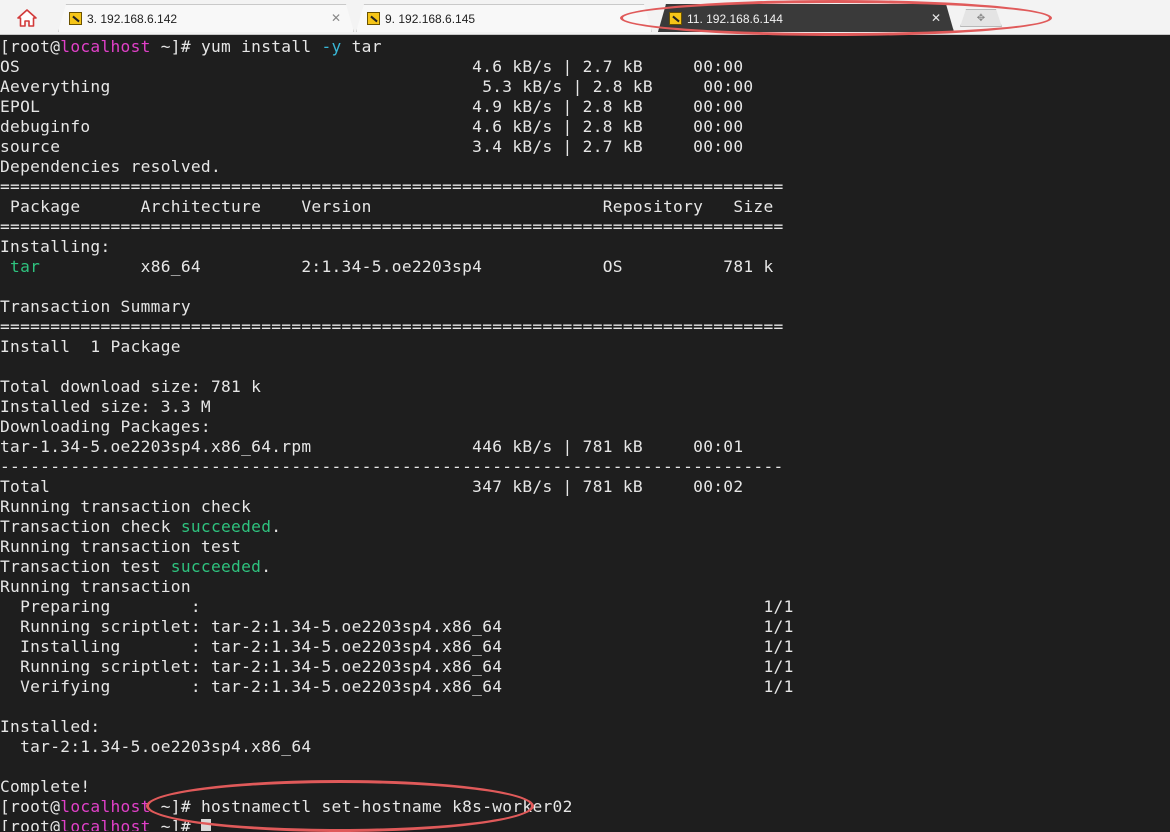  I want to click on package-row: tar x86_64 2:1.34-5.oe2203sp4 OS 781 k, so click(585, 267).